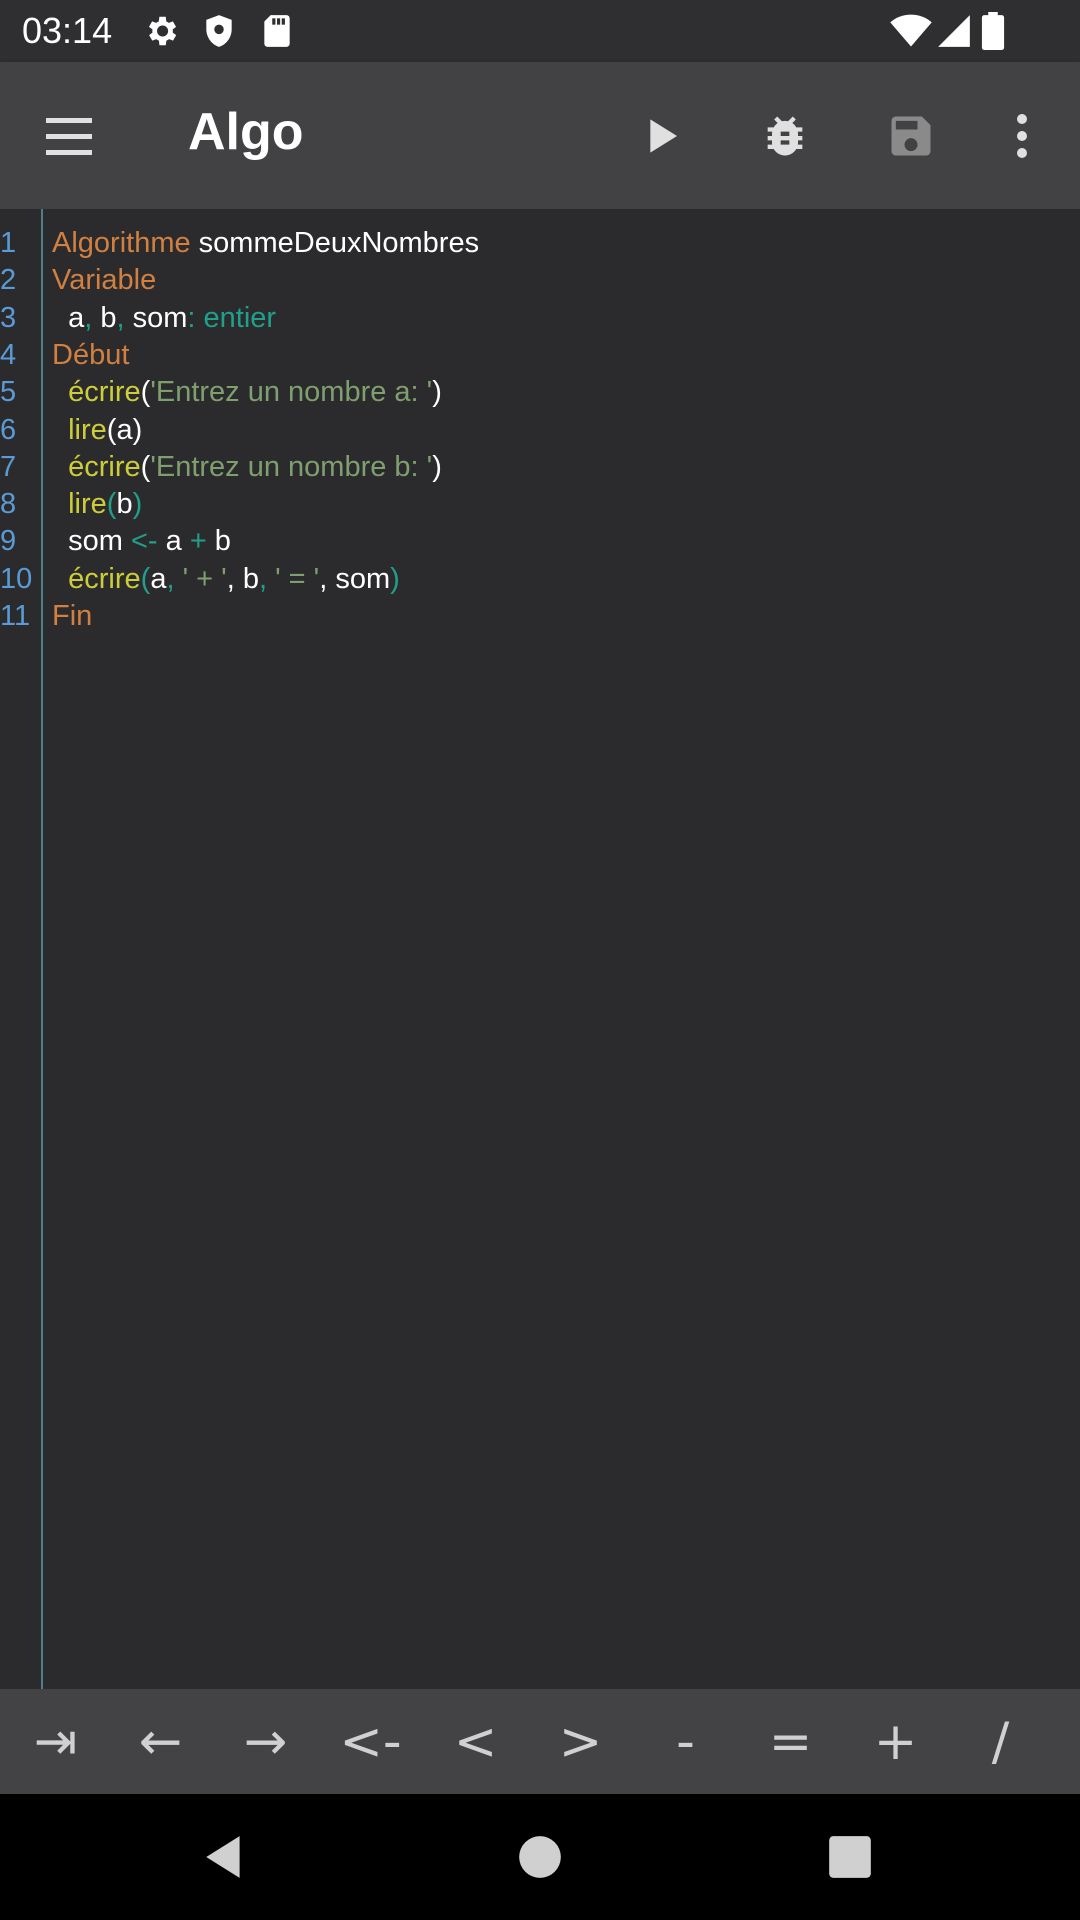  What do you see at coordinates (161, 31) in the screenshot?
I see `gear-icon` at bounding box center [161, 31].